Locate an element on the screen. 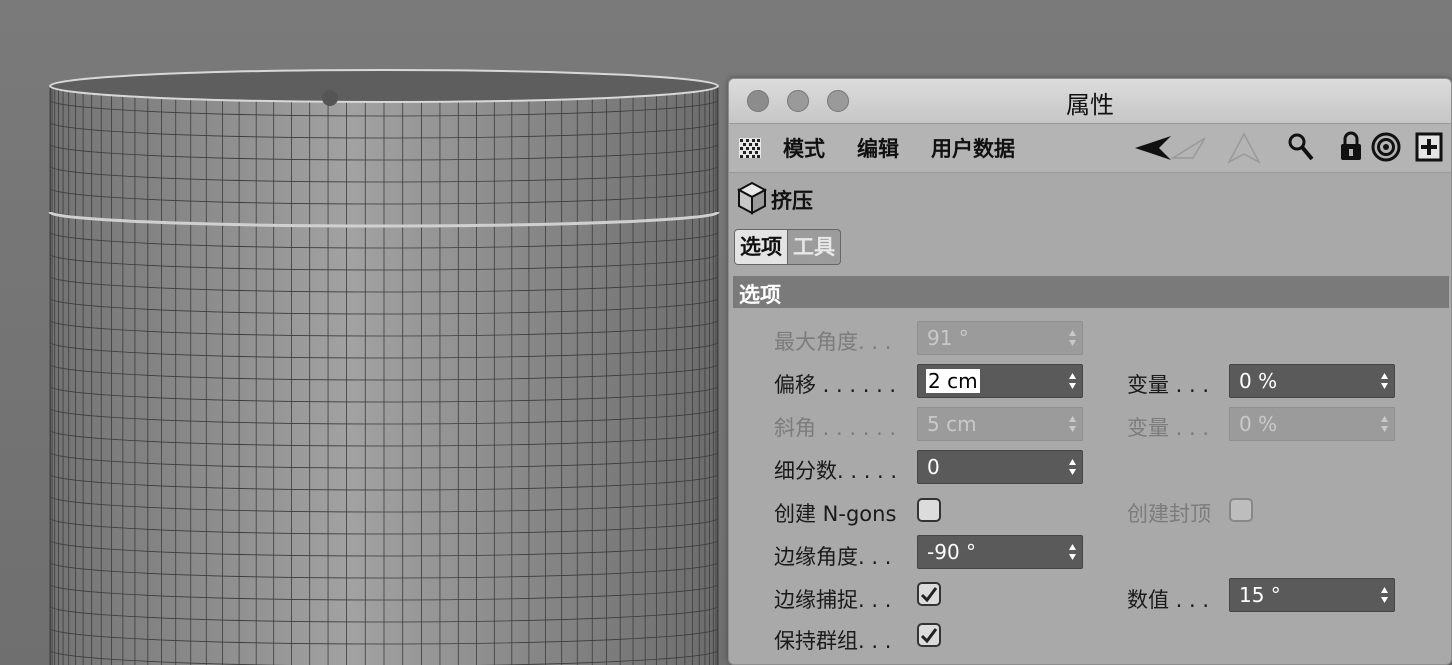 This screenshot has width=1452, height=665. max-angle-value: 91 ° is located at coordinates (948, 338).